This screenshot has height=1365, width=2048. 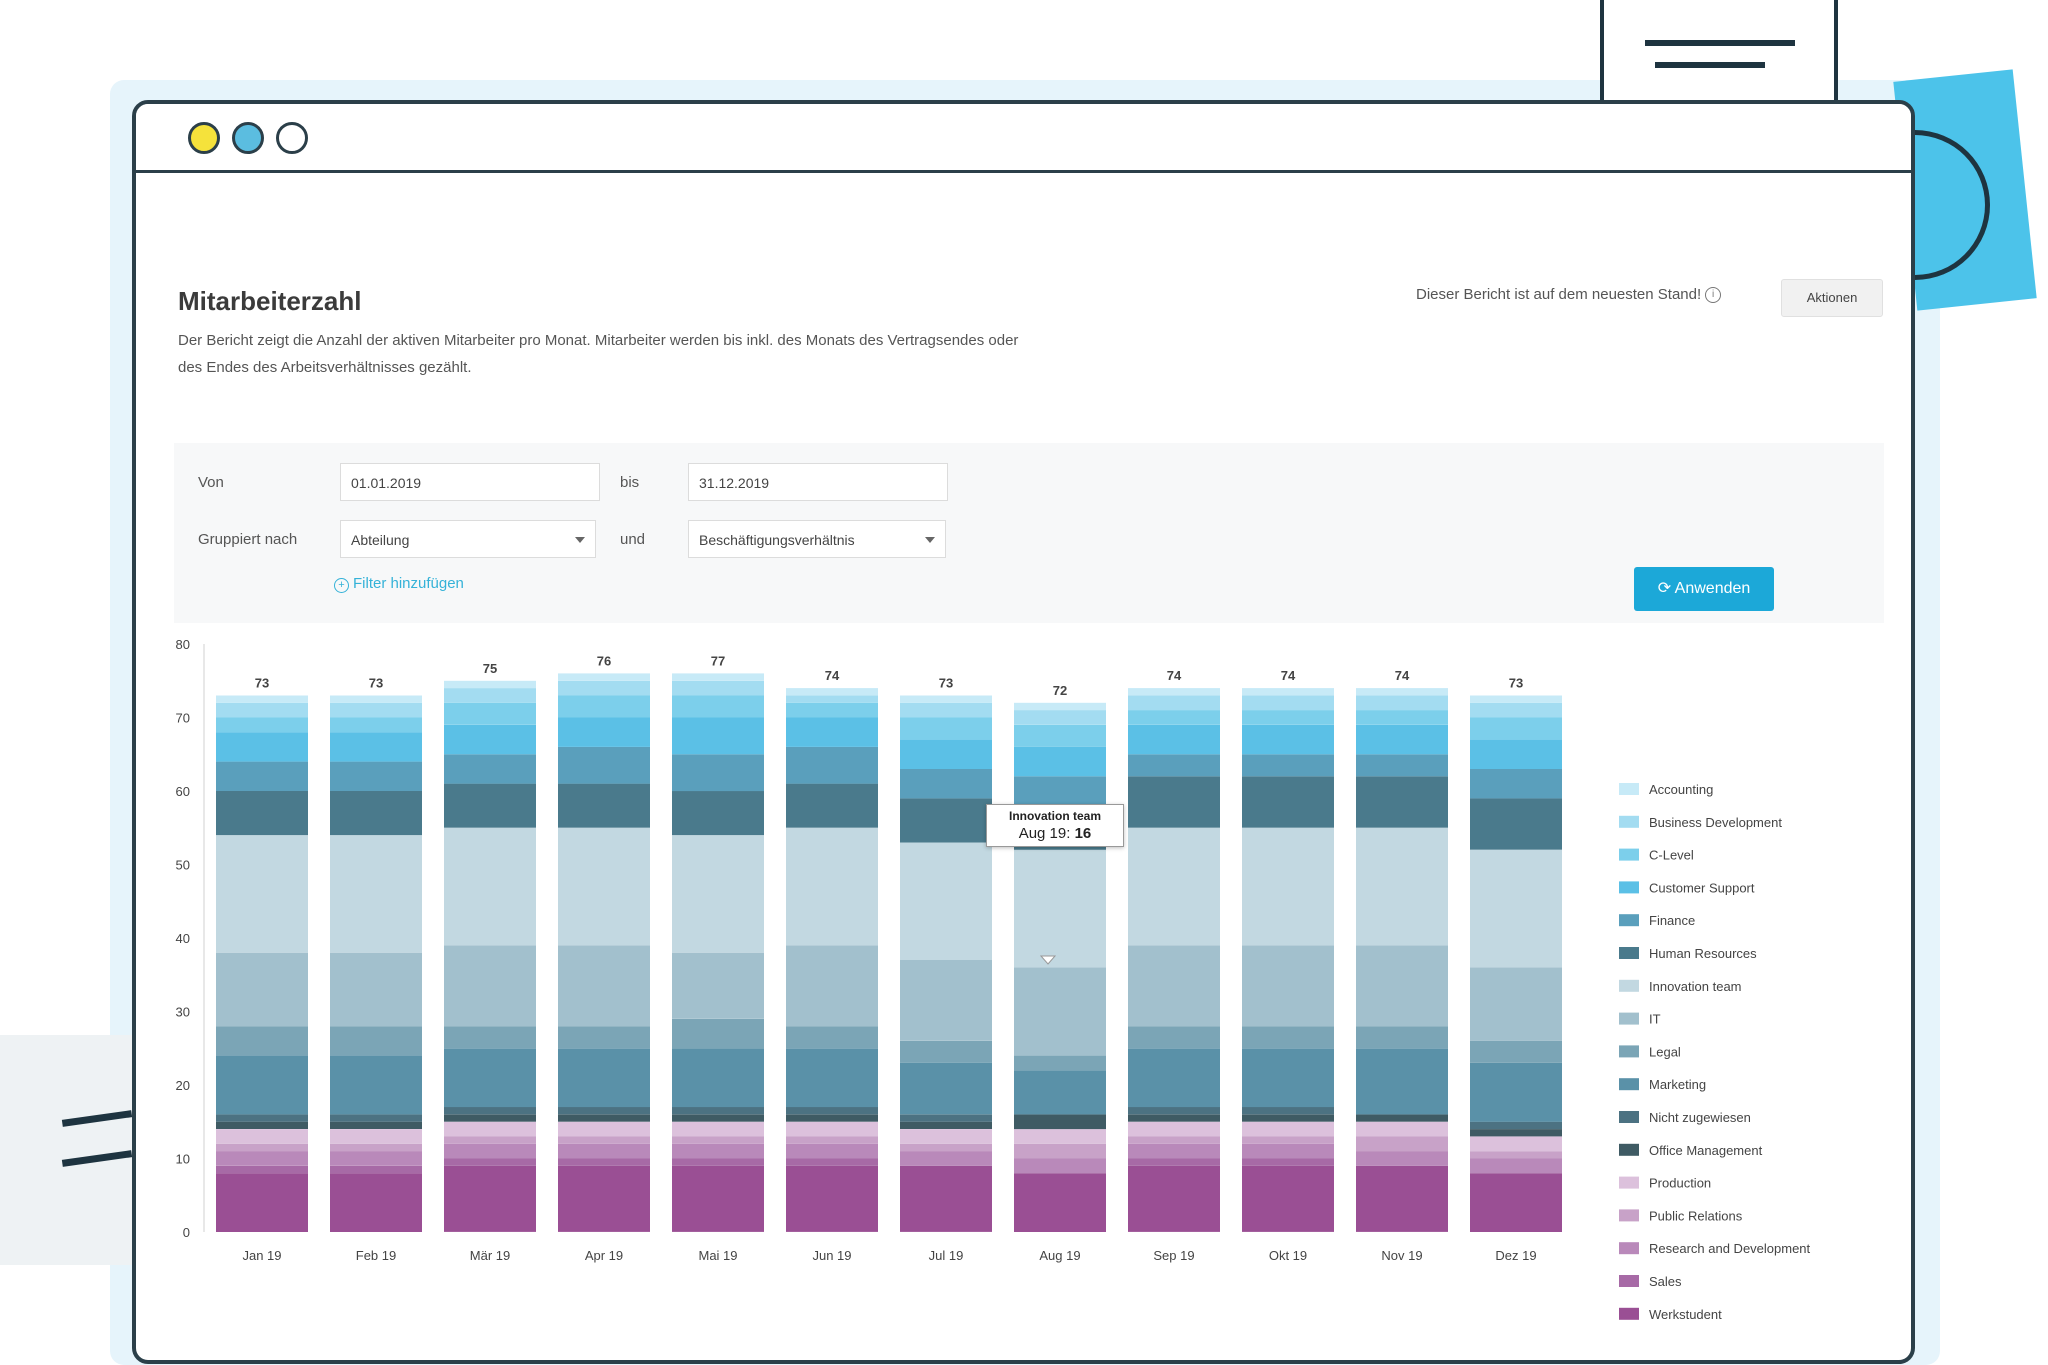 I want to click on legend-label: Public Relations, so click(x=1696, y=1215).